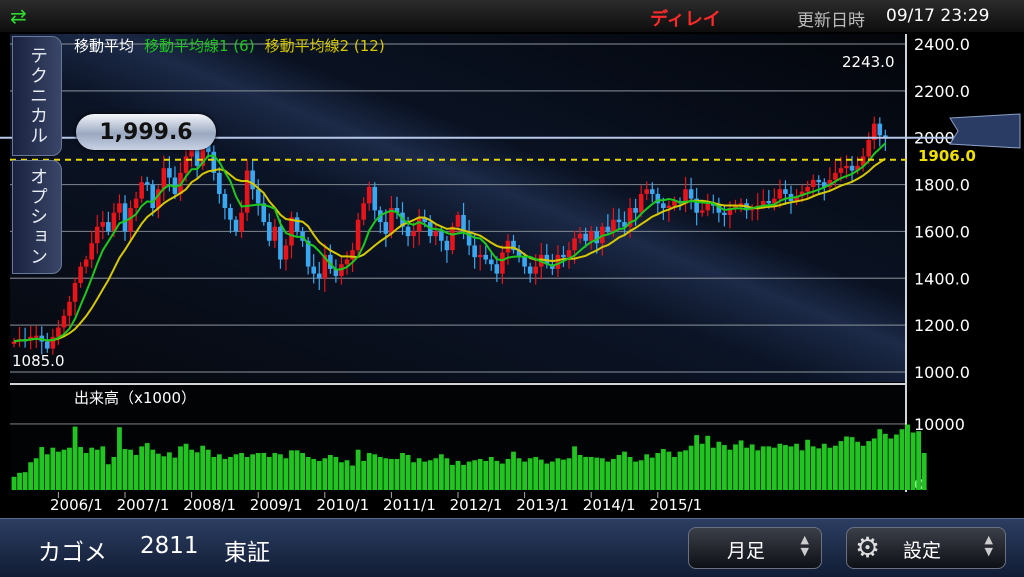 The height and width of the screenshot is (577, 1024). I want to click on ref-price-label: 1906.0, so click(947, 156).